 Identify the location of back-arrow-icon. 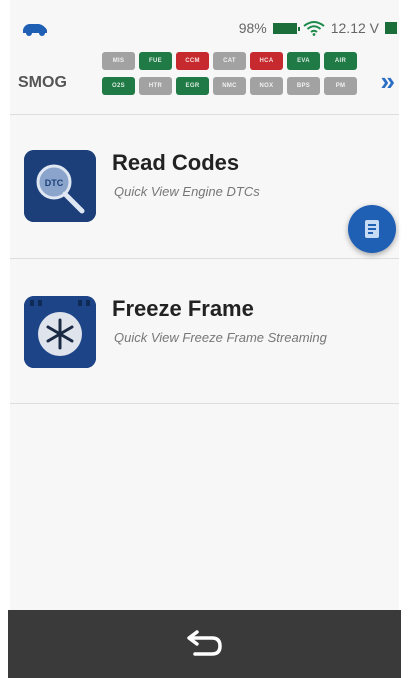
(204, 643).